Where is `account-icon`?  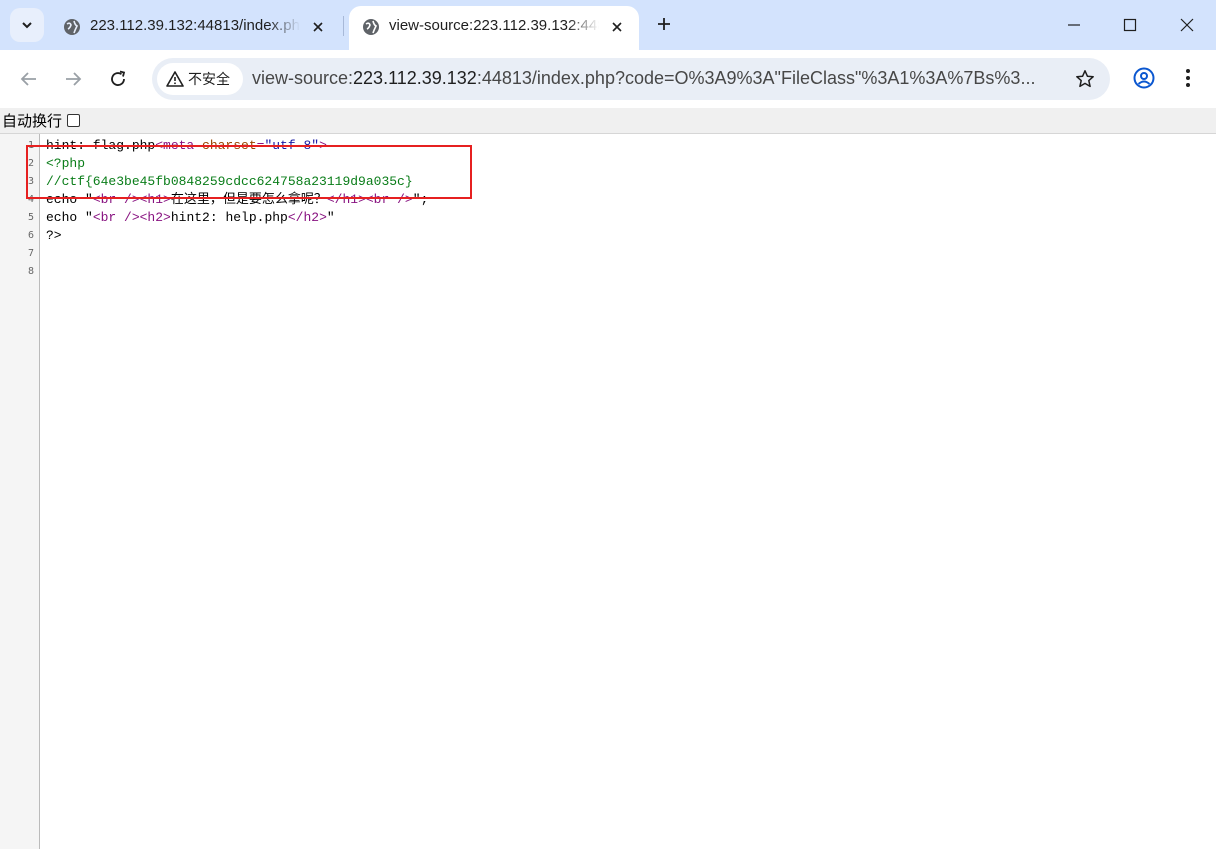 account-icon is located at coordinates (1144, 78).